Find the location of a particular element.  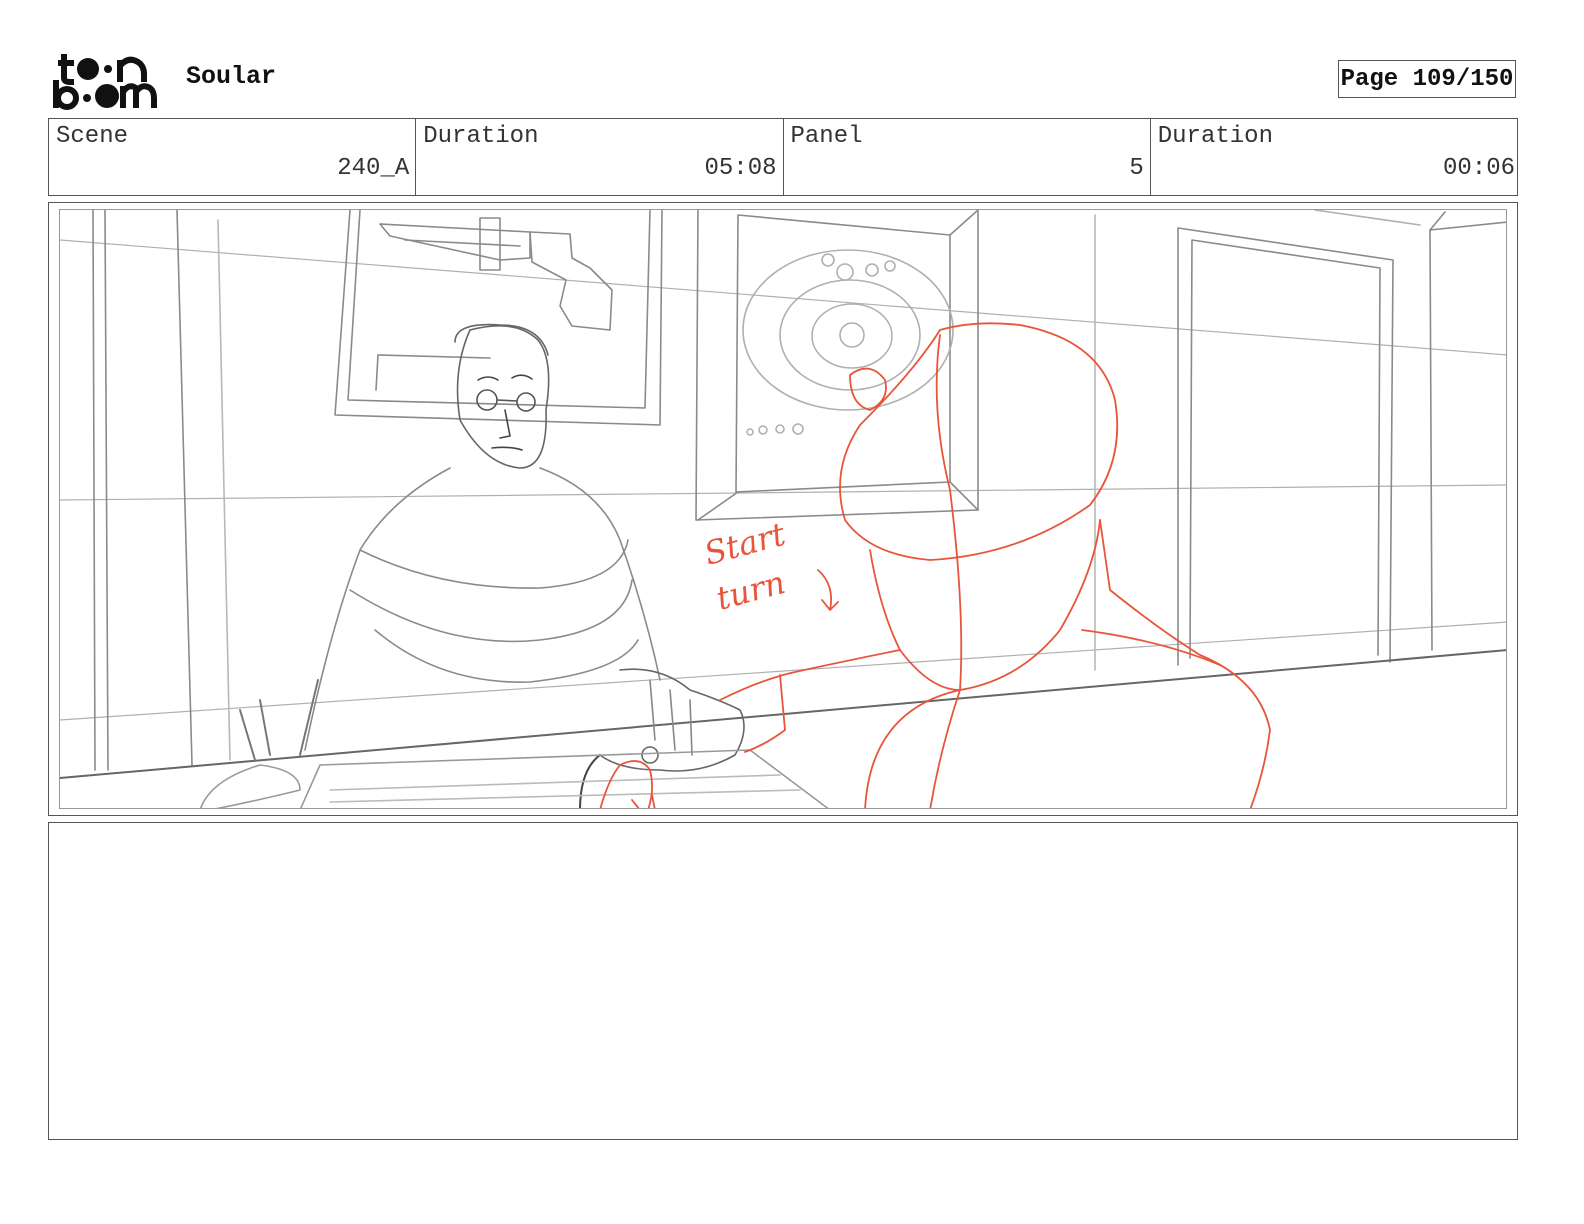

scene-cell: Scene 240_A is located at coordinates (233, 157).